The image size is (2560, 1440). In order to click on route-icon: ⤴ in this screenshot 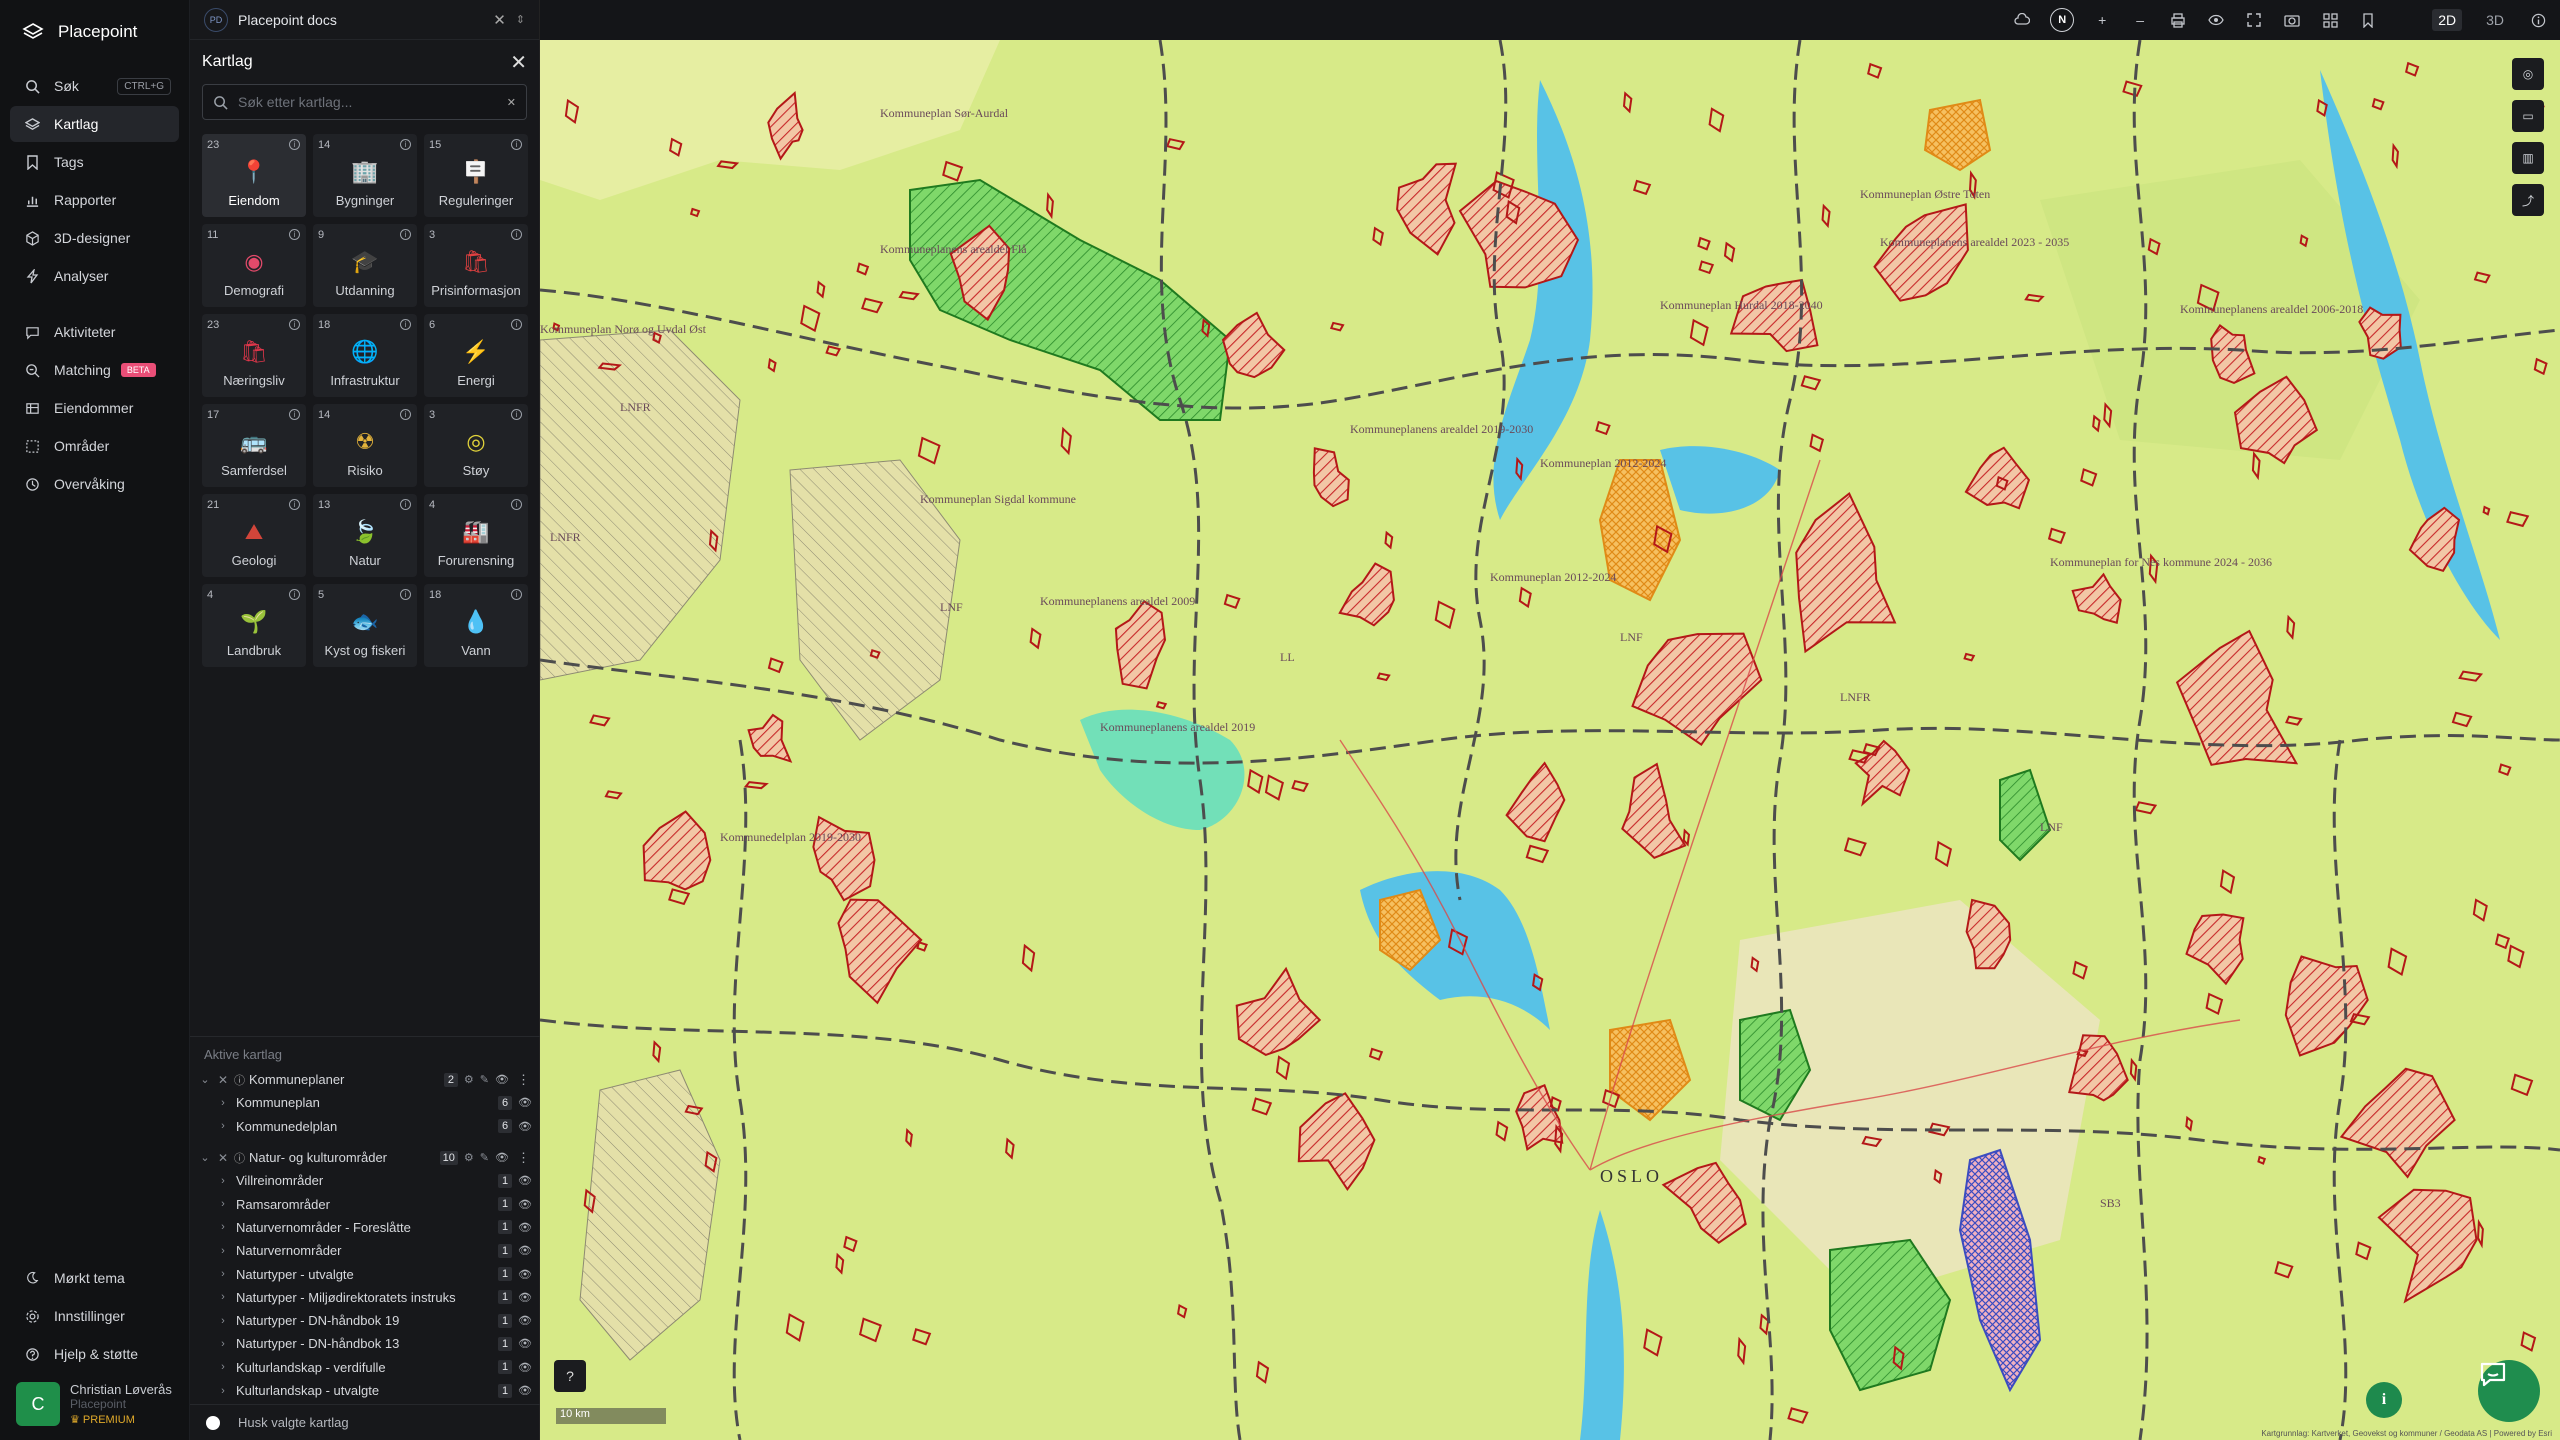, I will do `click(2528, 200)`.